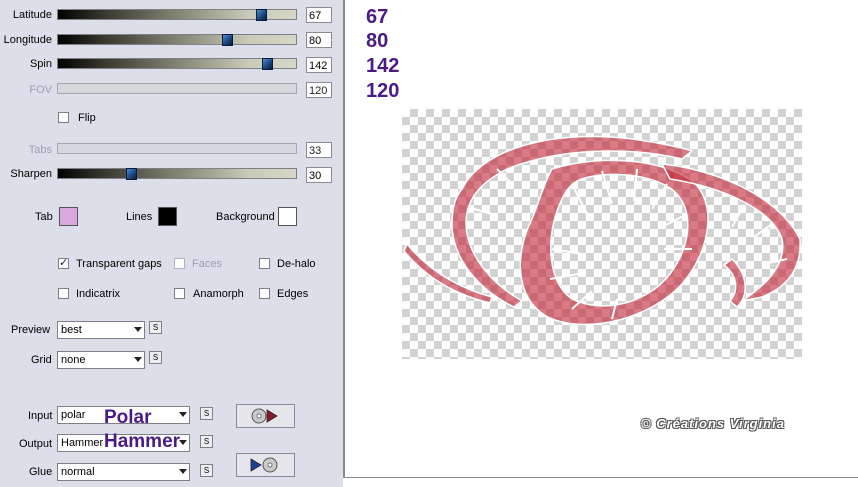 This screenshot has height=487, width=858. What do you see at coordinates (377, 17) in the screenshot?
I see `annotation-value-latitude: 67` at bounding box center [377, 17].